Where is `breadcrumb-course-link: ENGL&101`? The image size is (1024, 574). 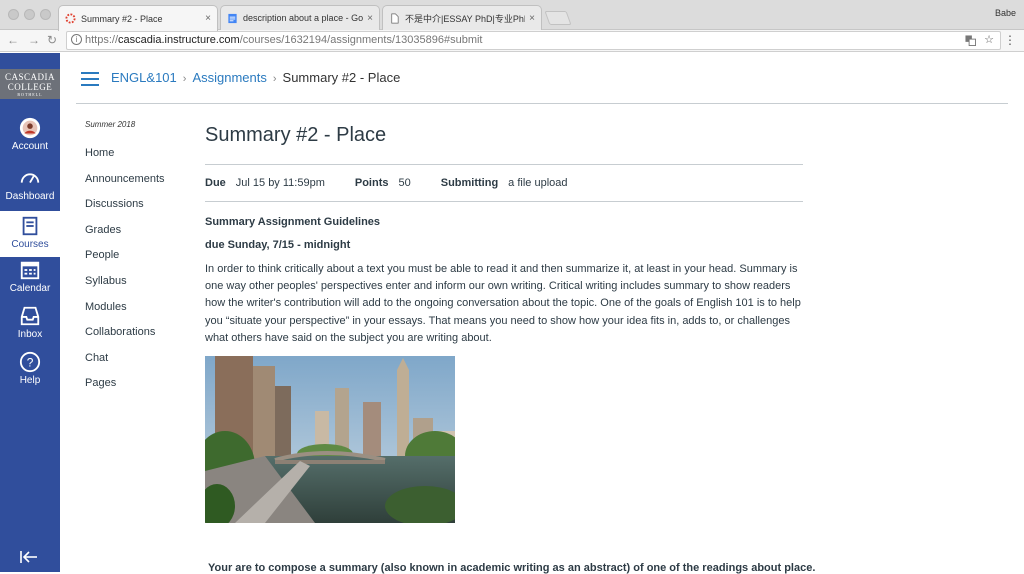
breadcrumb-course-link: ENGL&101 is located at coordinates (144, 77).